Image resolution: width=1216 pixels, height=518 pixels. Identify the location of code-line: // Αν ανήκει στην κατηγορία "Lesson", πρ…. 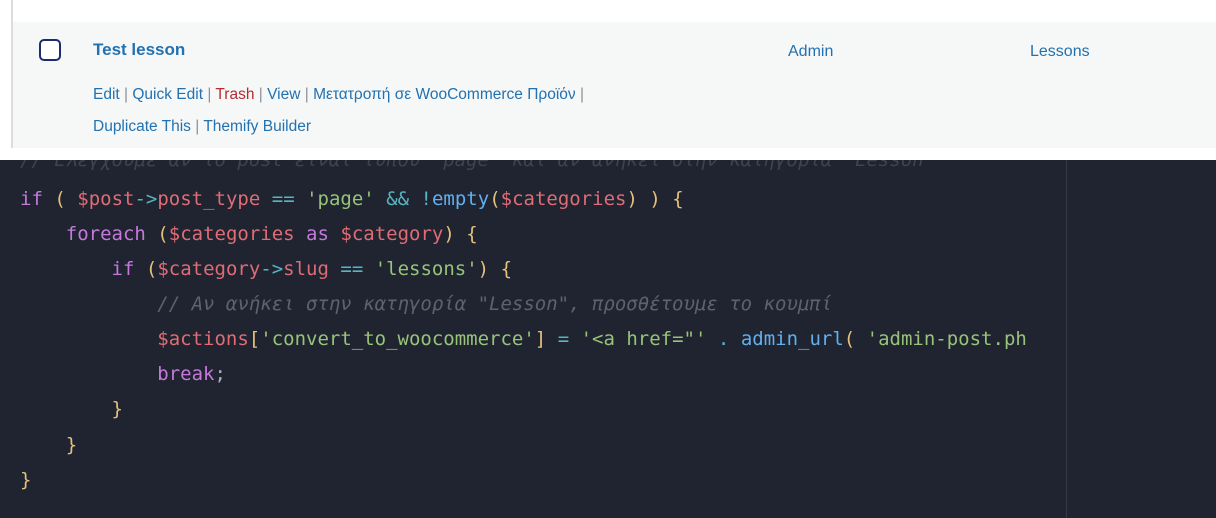
(495, 304).